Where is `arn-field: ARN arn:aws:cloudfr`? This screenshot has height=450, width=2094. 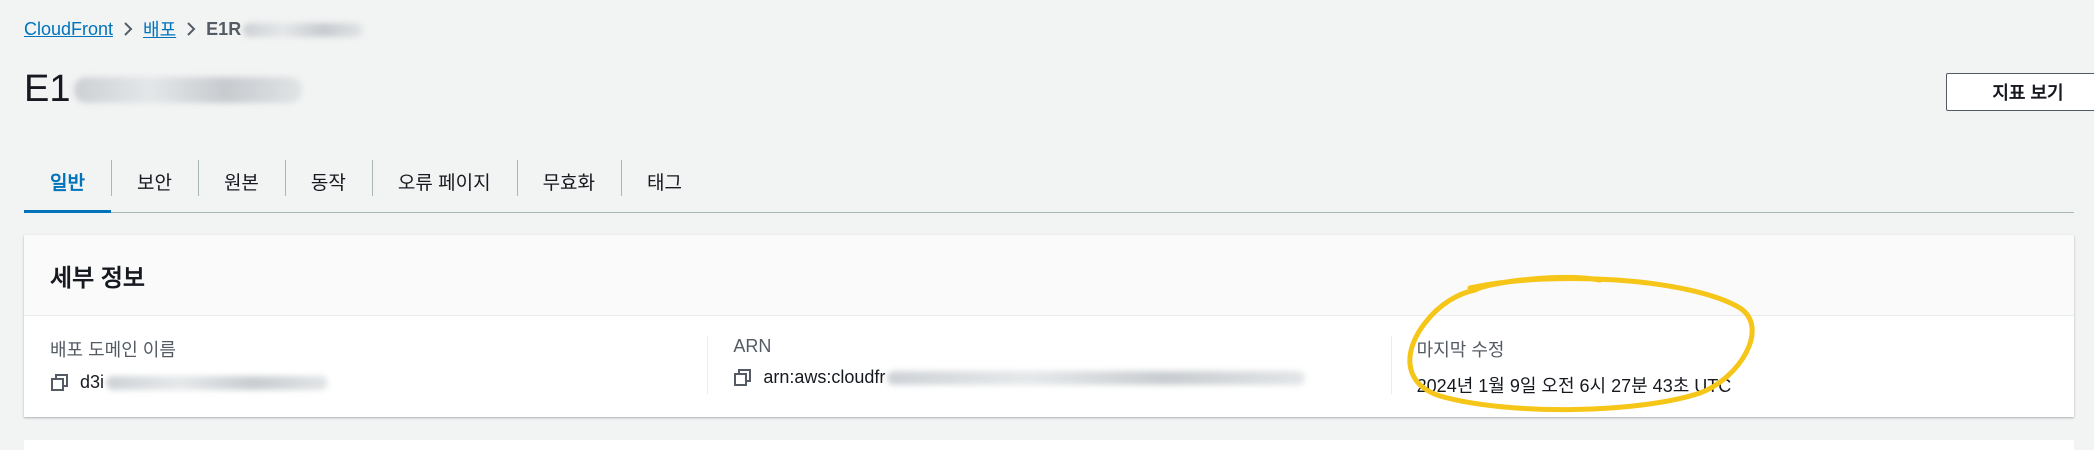 arn-field: ARN arn:aws:cloudfr is located at coordinates (1048, 367).